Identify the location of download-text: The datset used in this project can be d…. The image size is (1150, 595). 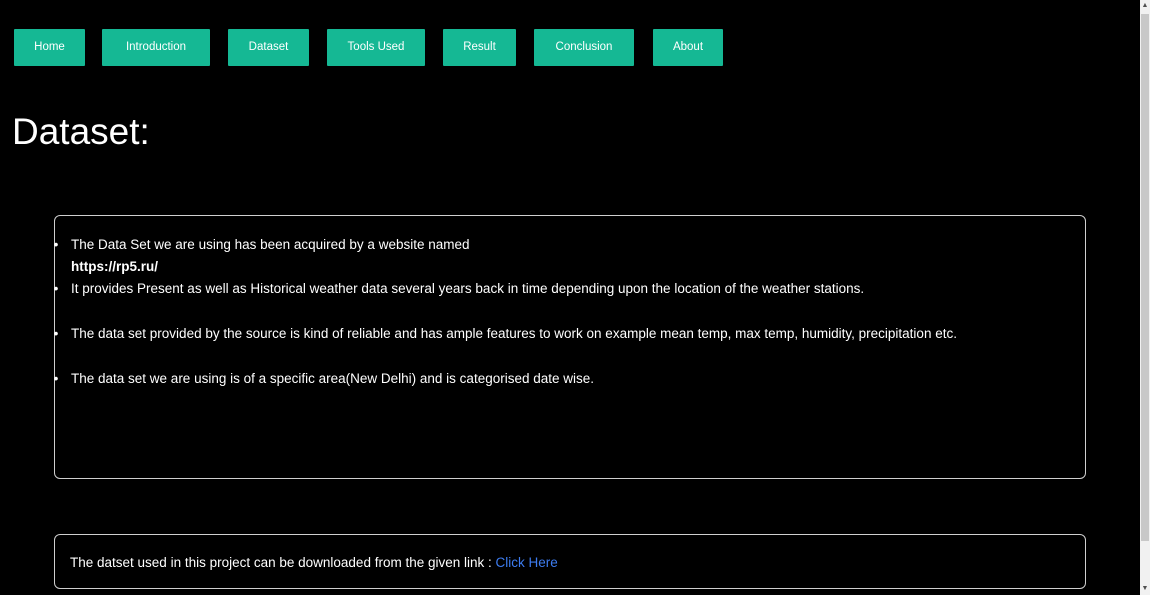
(283, 562).